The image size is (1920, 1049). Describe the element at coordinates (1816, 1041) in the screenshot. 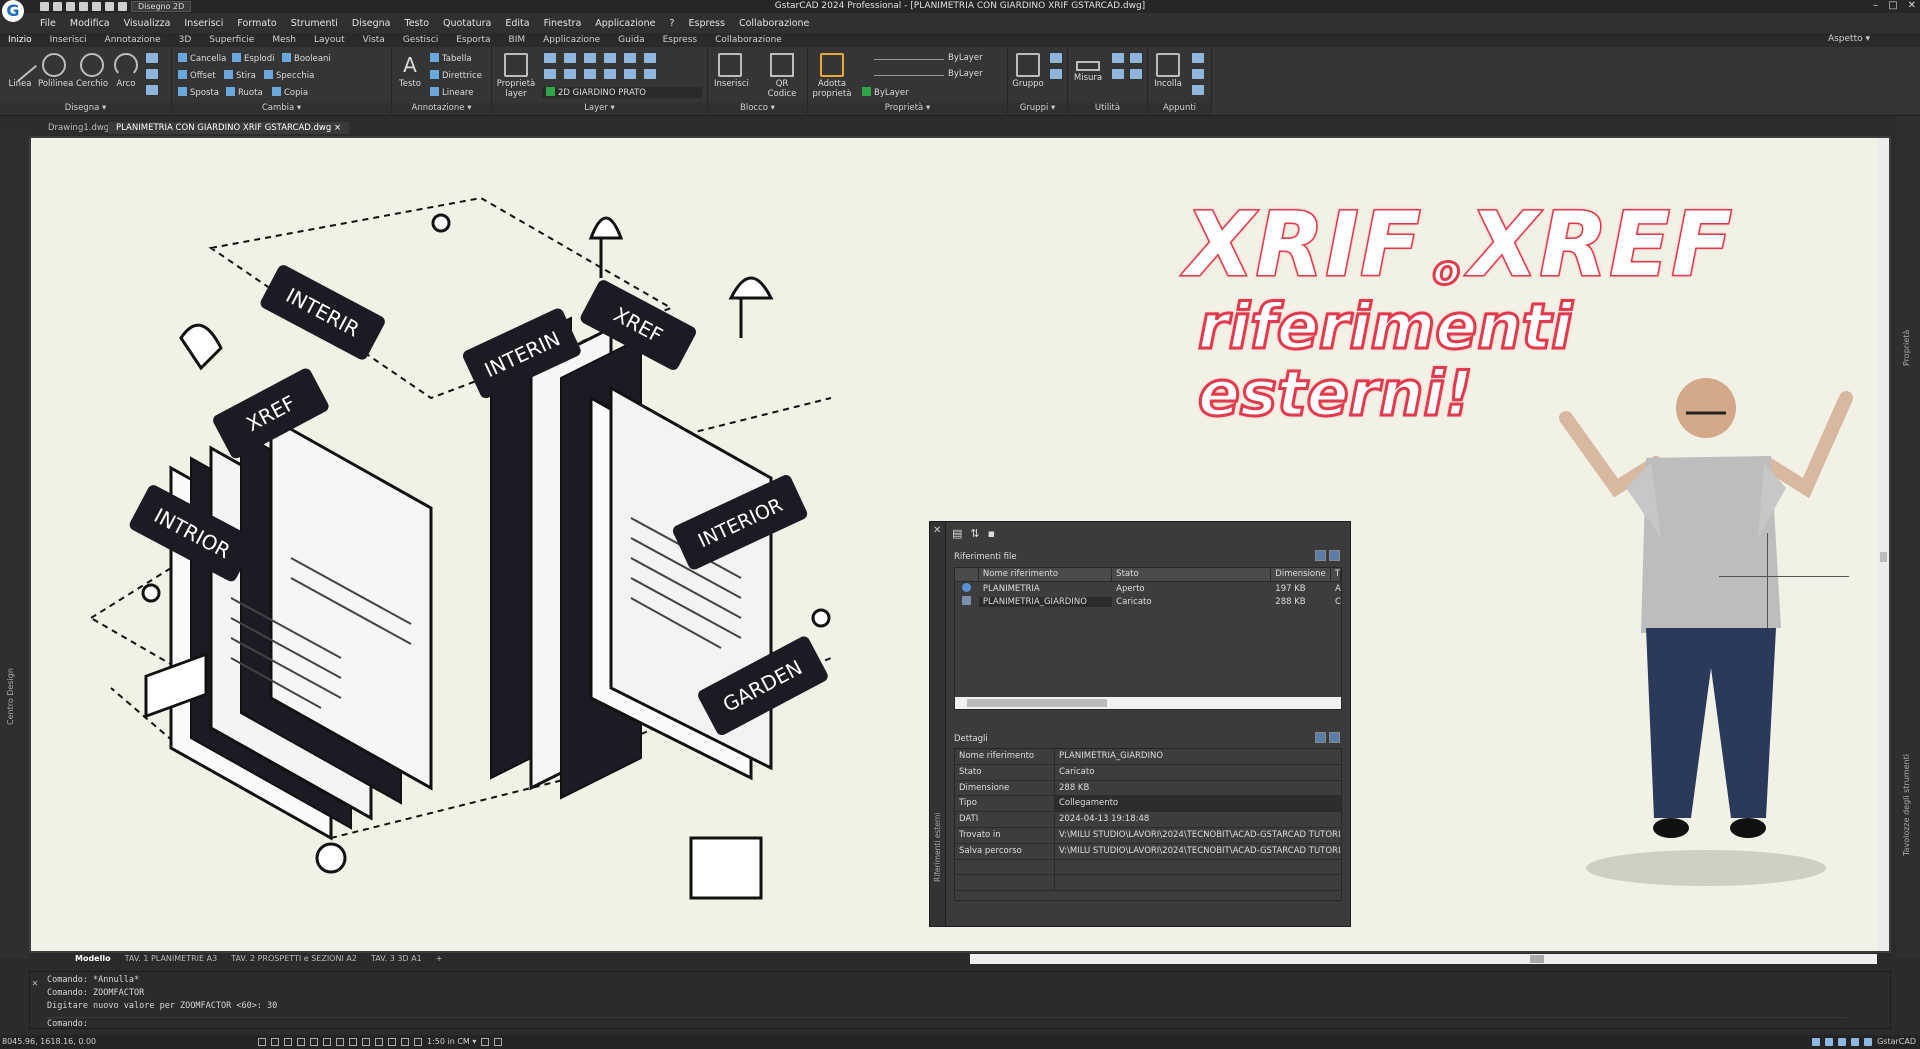

I see `settings-icon` at that location.